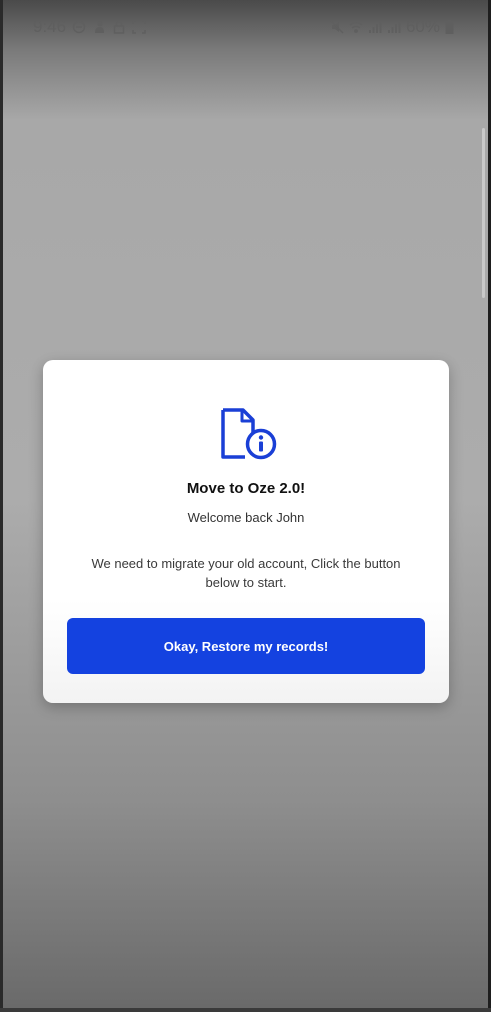  What do you see at coordinates (246, 517) in the screenshot?
I see `dialog-subtitle: Welcome back John` at bounding box center [246, 517].